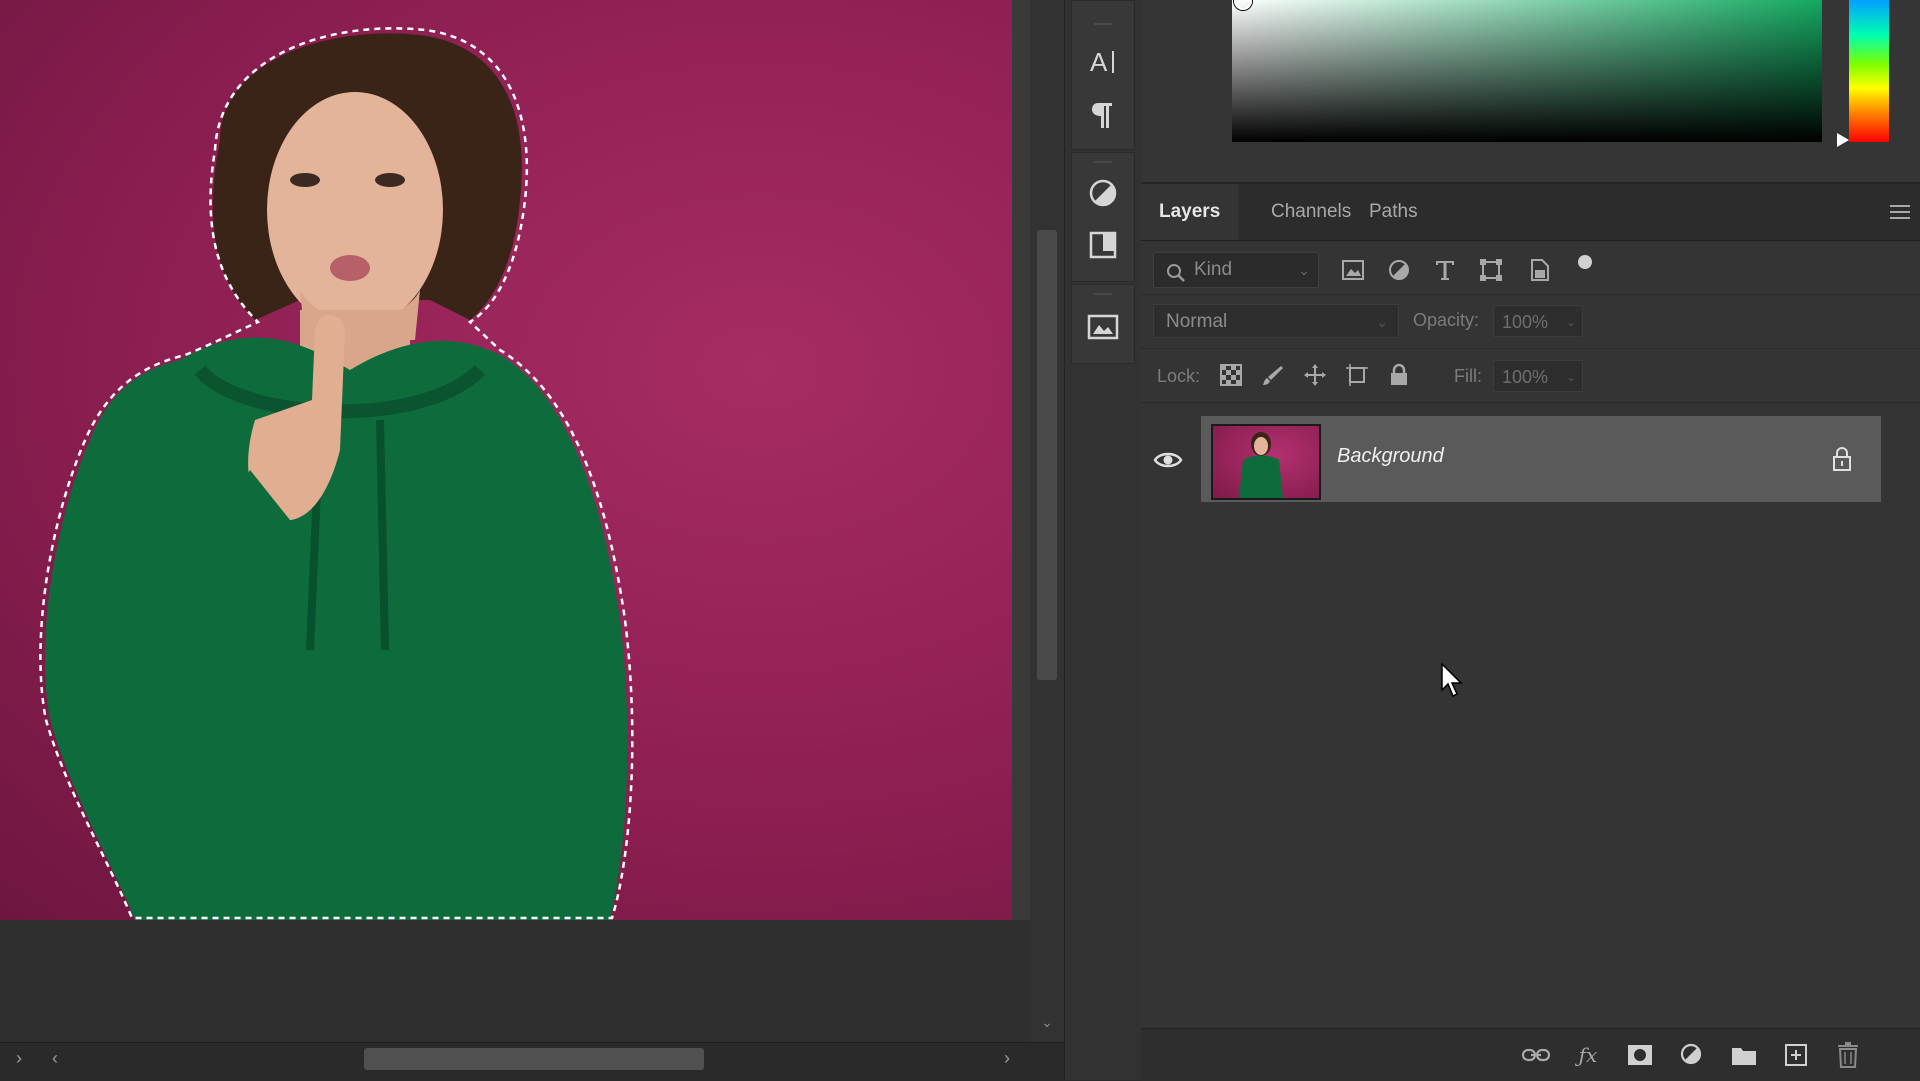  I want to click on scroll-left-arrow-icon: ‹, so click(55, 1058).